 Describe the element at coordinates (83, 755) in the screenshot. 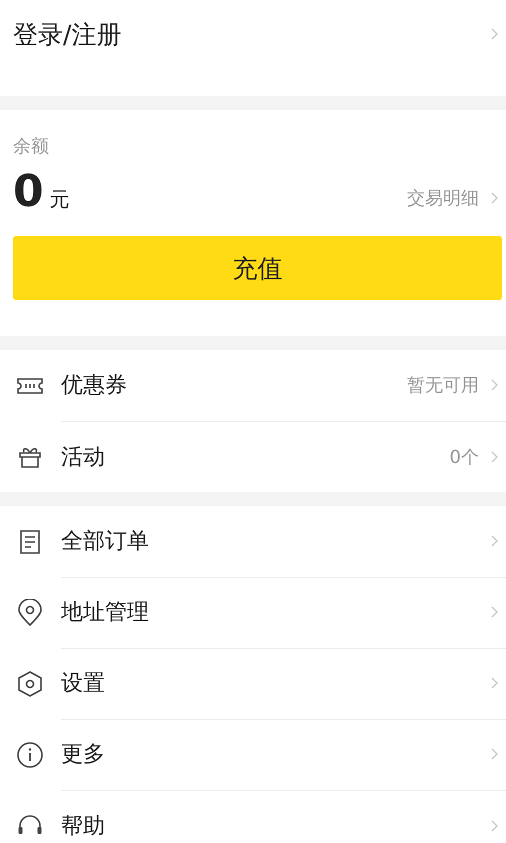

I see `menu-label: 更多` at that location.